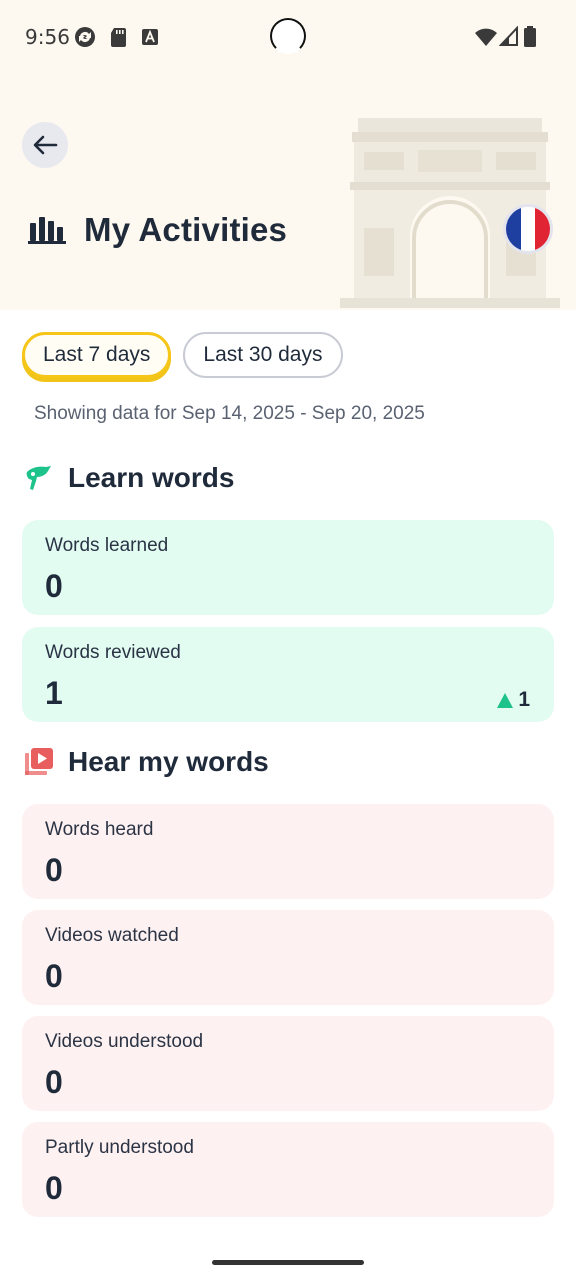 This screenshot has height=1280, width=576. I want to click on learn-words-header: Learn words, so click(129, 478).